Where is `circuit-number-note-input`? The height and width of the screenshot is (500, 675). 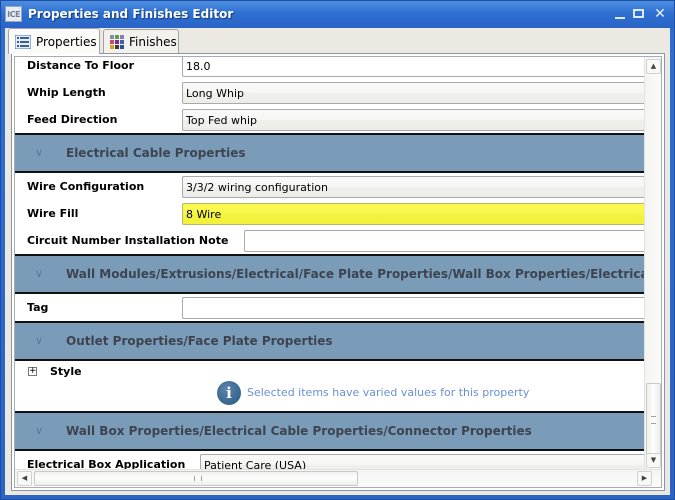 circuit-number-note-input is located at coordinates (446, 241).